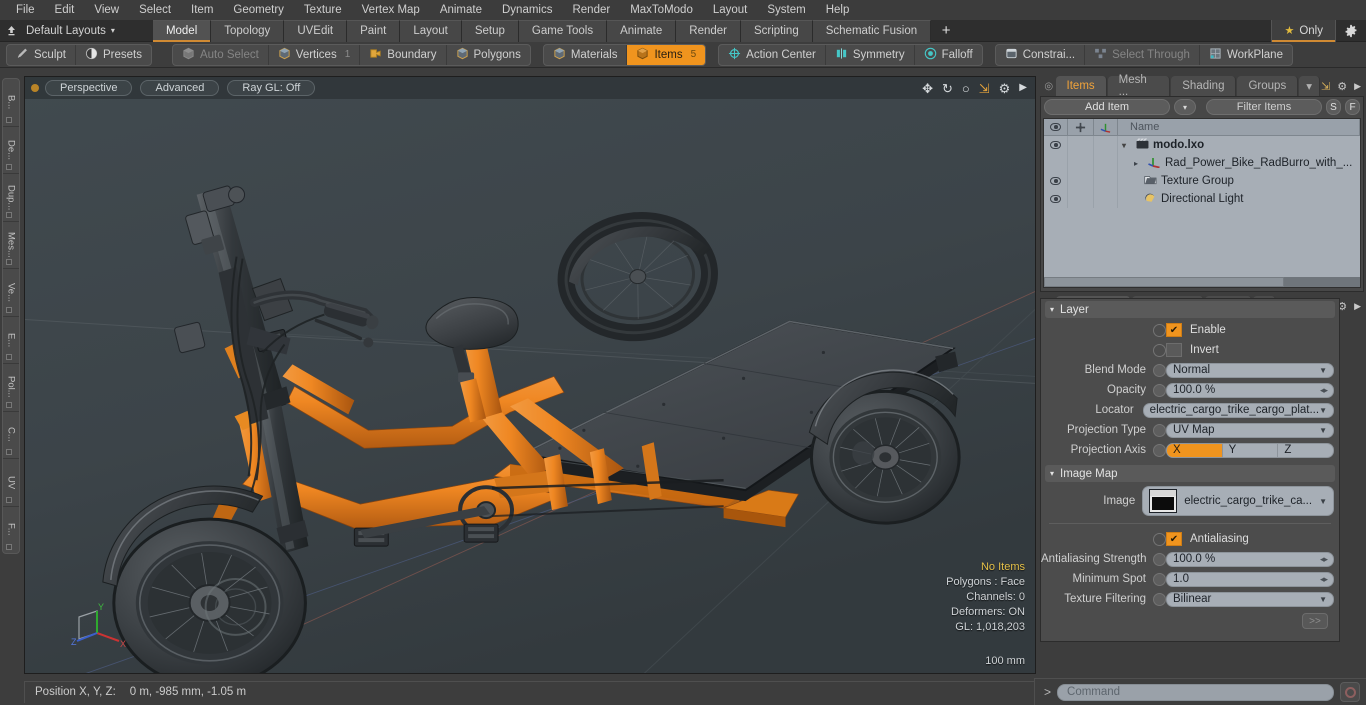 The width and height of the screenshot is (1366, 705). What do you see at coordinates (642, 30) in the screenshot?
I see `tab-animate: Animate` at bounding box center [642, 30].